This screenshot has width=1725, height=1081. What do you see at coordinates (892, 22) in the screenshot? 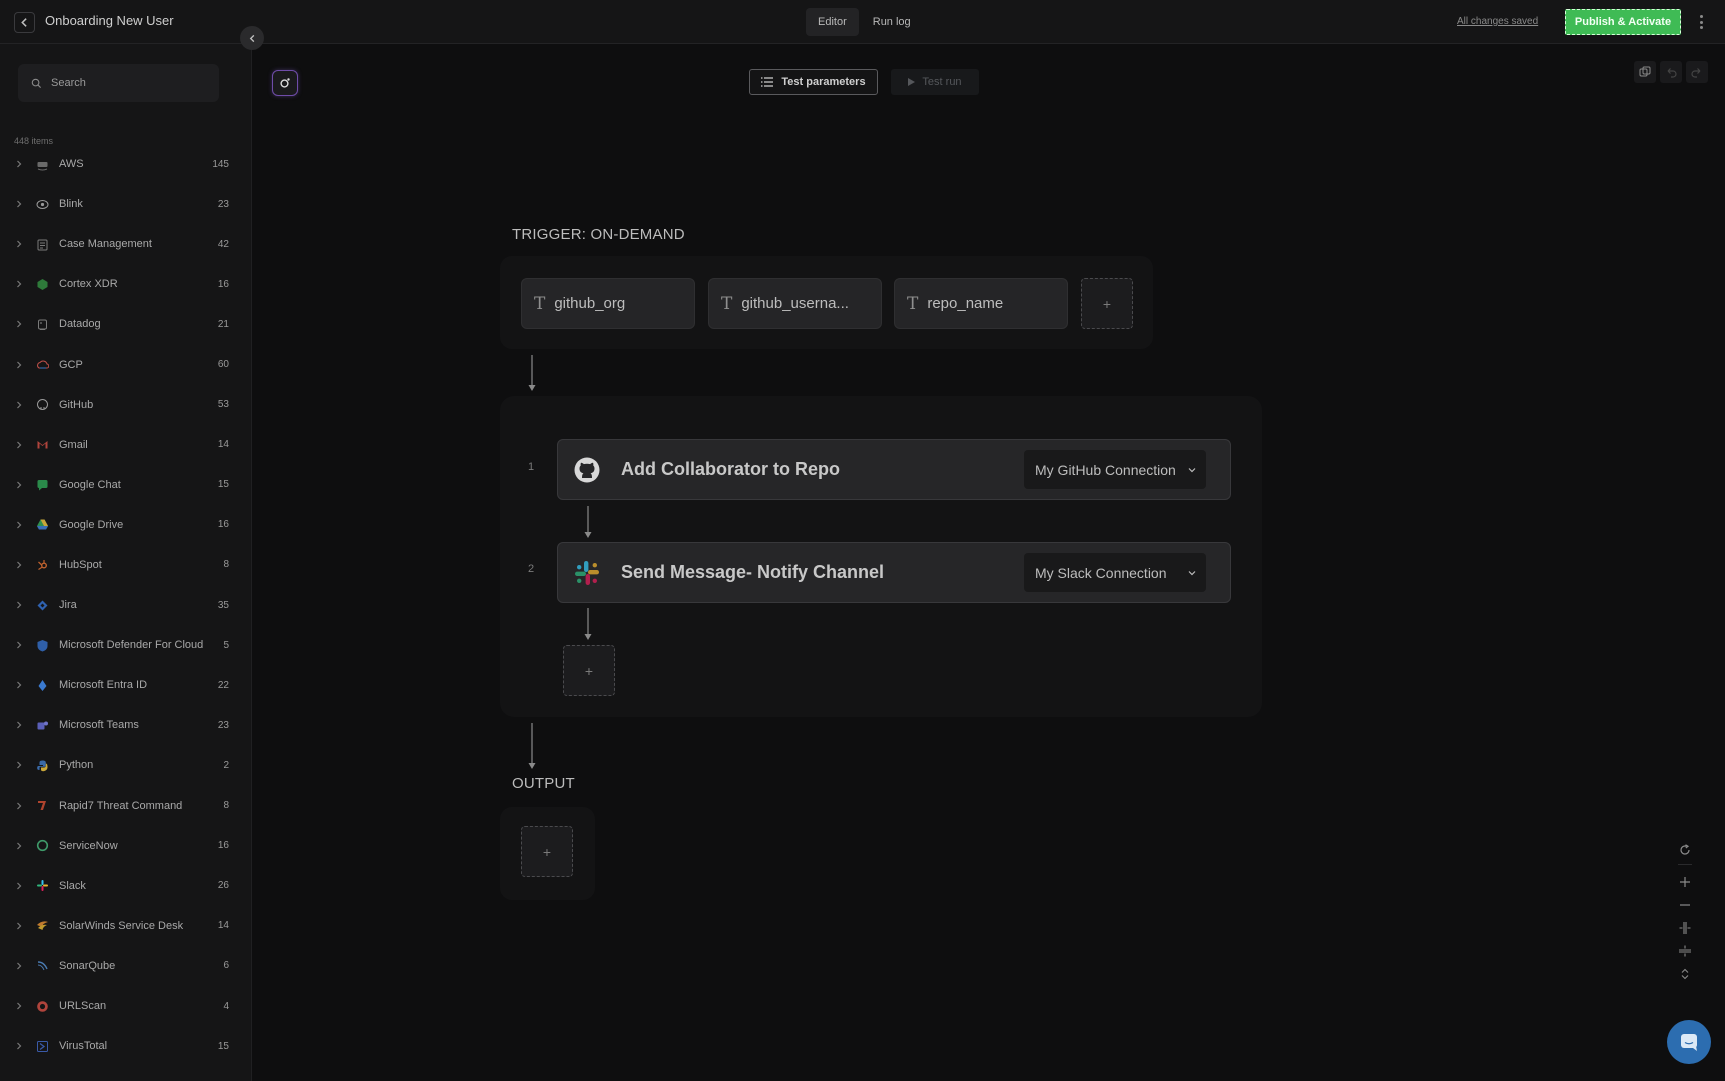
I see `tab-run-log: Run log` at bounding box center [892, 22].